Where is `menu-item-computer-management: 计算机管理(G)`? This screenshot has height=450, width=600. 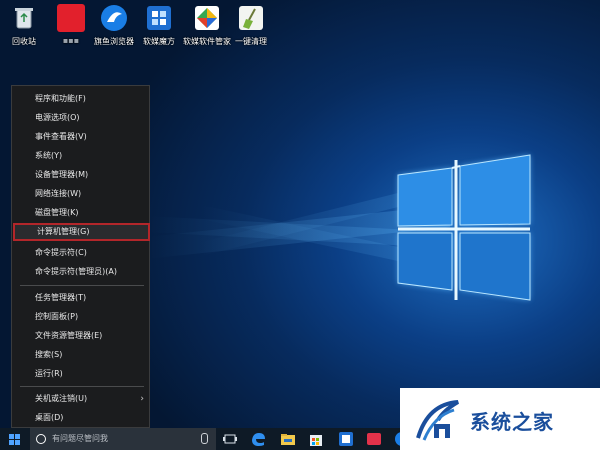
menu-item-computer-management: 计算机管理(G) is located at coordinates (81, 232).